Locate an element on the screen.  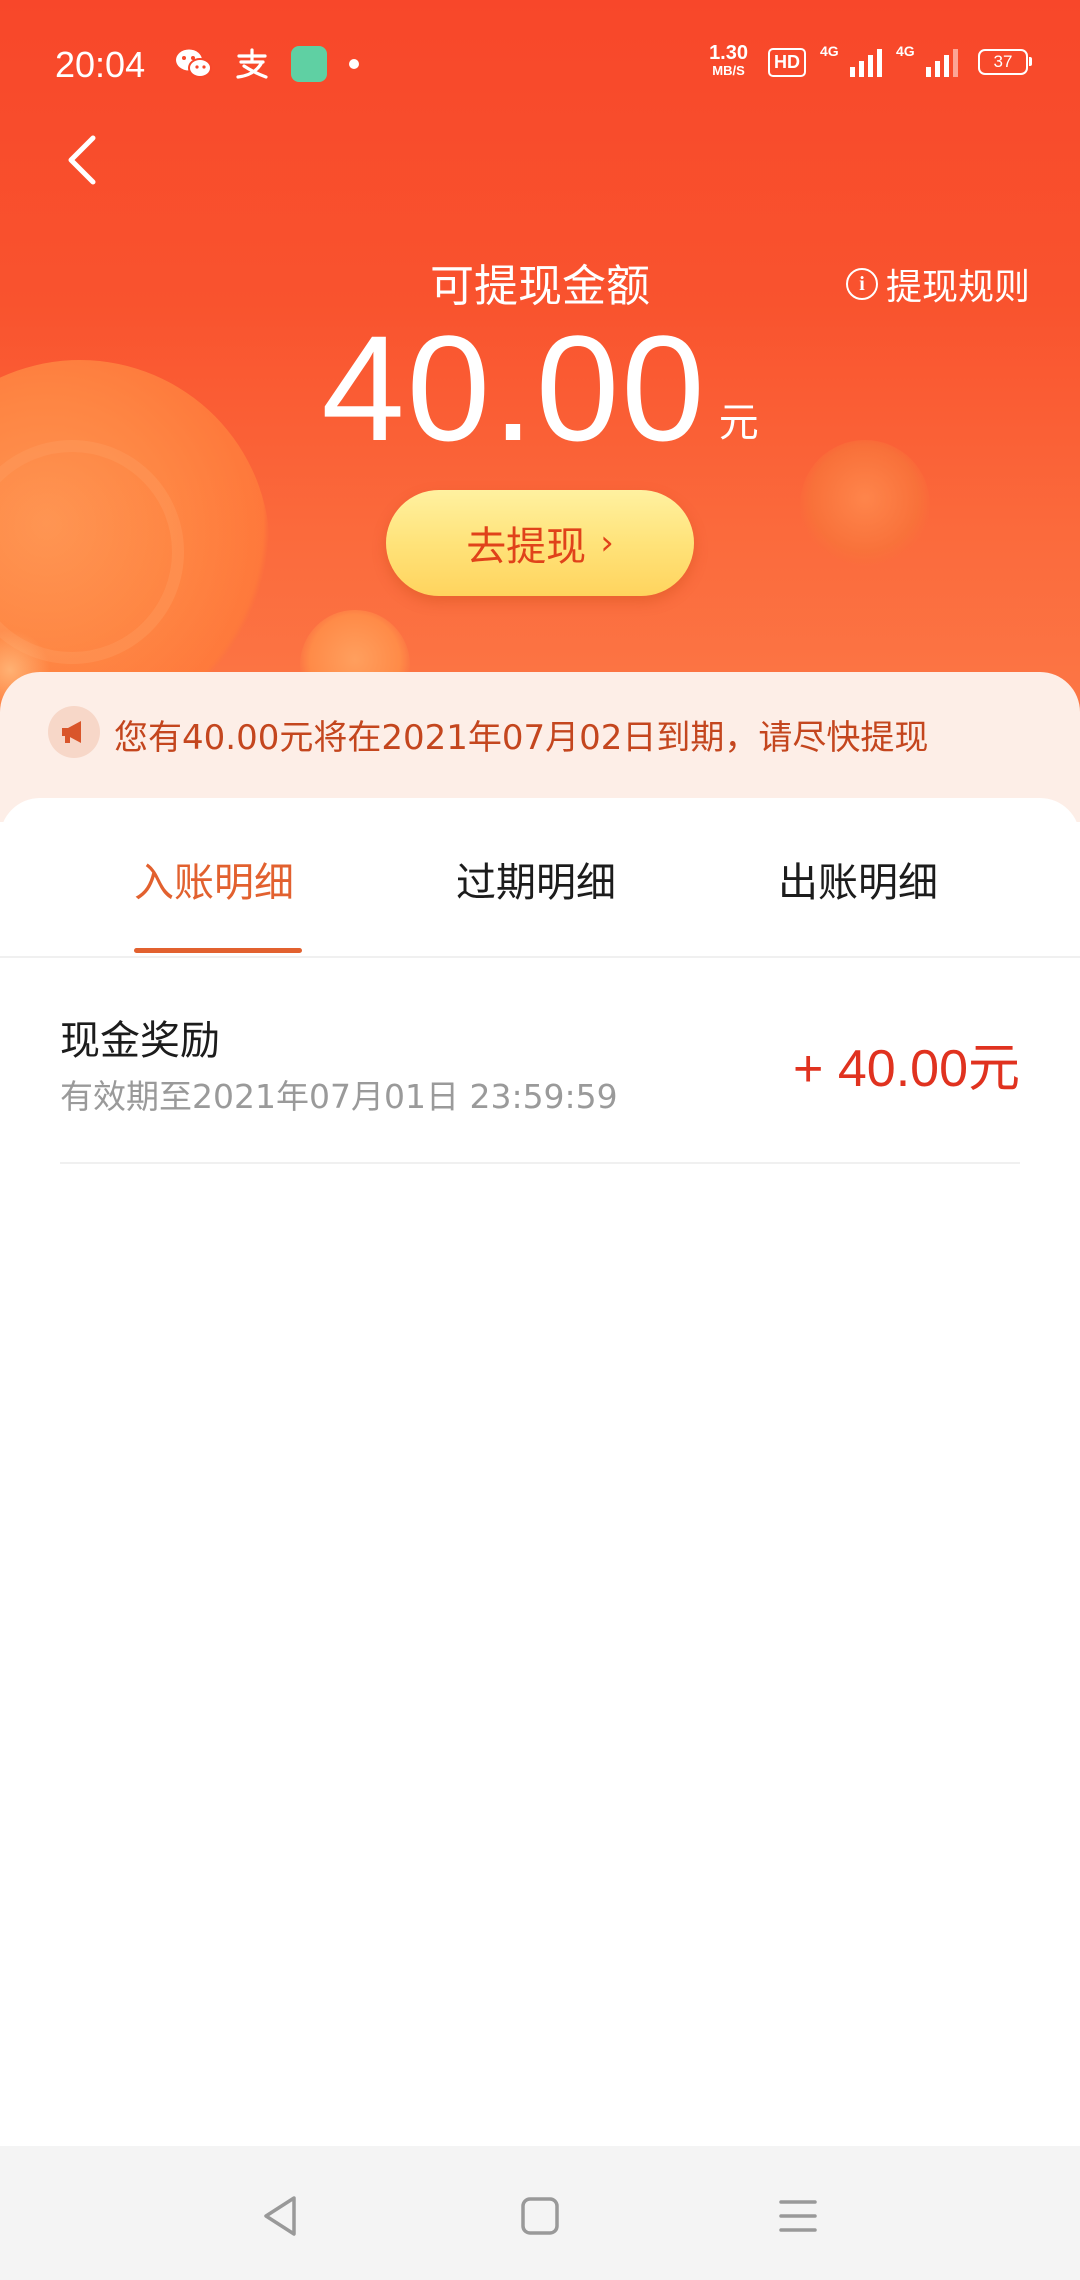
withdraw-button: 去提现 › is located at coordinates (540, 543).